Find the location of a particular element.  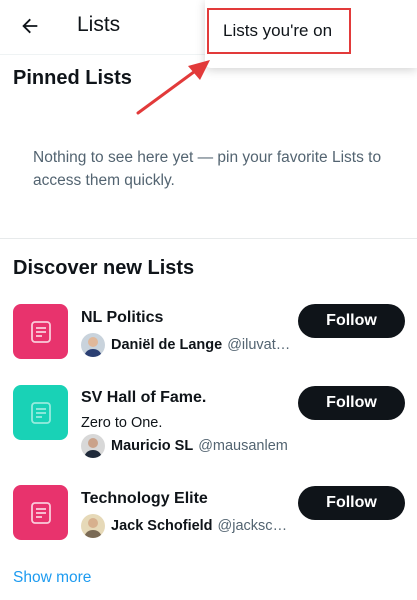

back-button is located at coordinates (30, 26).